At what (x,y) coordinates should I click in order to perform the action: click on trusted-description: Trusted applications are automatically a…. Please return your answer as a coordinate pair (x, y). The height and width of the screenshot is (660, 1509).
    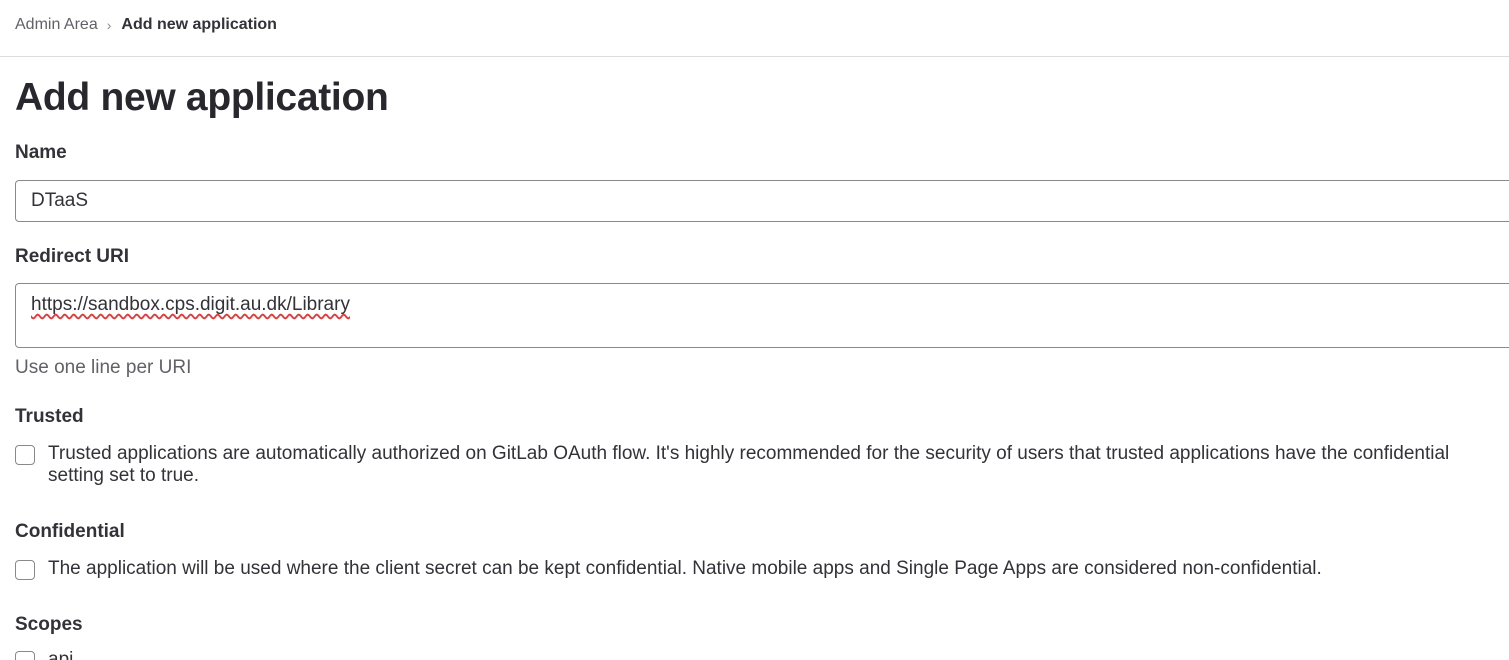
    Looking at the image, I should click on (749, 464).